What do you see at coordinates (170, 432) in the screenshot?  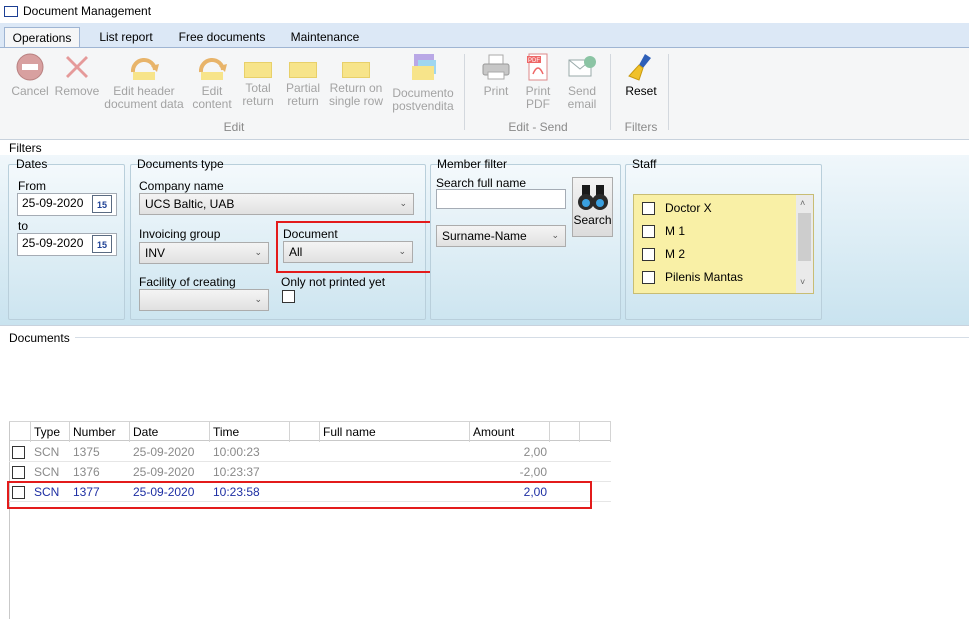 I see `column-header-date: Date` at bounding box center [170, 432].